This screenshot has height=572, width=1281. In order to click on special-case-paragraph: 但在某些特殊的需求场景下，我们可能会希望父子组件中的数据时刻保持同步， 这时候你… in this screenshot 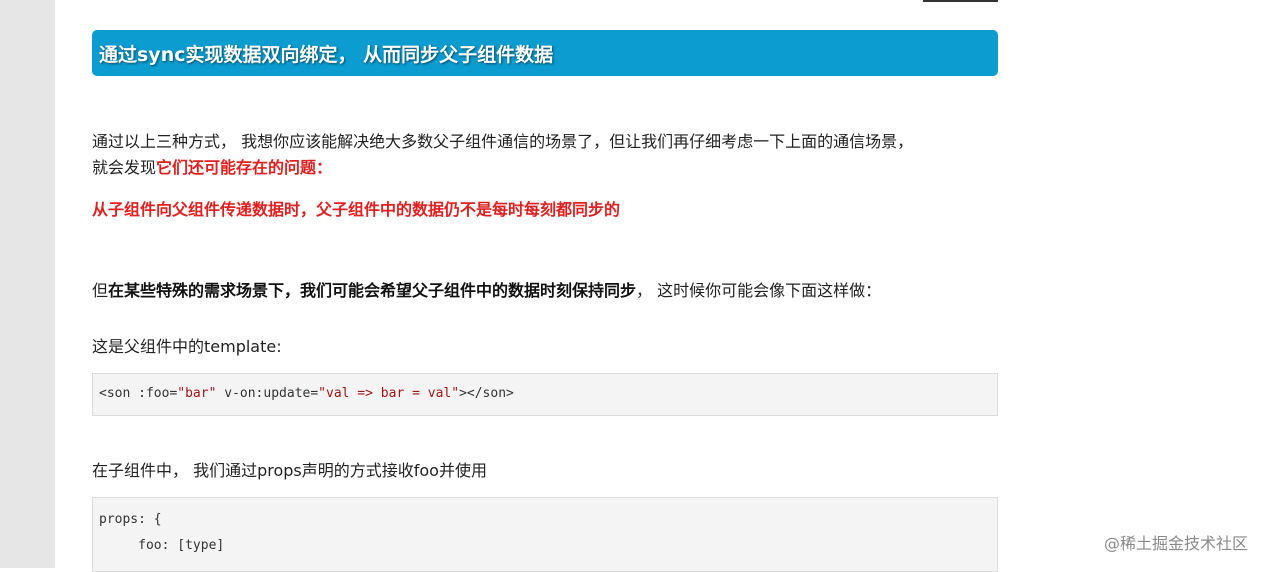, I will do `click(487, 290)`.